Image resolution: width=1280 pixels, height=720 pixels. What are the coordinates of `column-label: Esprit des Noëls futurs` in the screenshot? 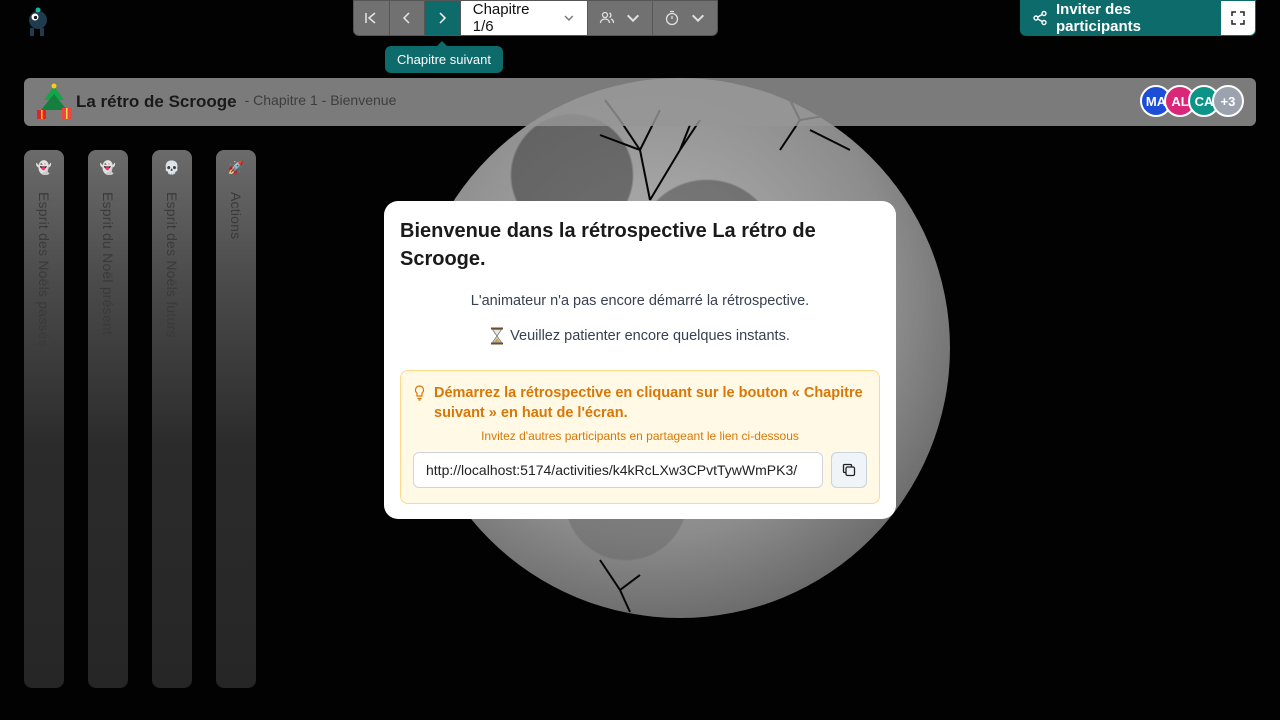 It's located at (172, 265).